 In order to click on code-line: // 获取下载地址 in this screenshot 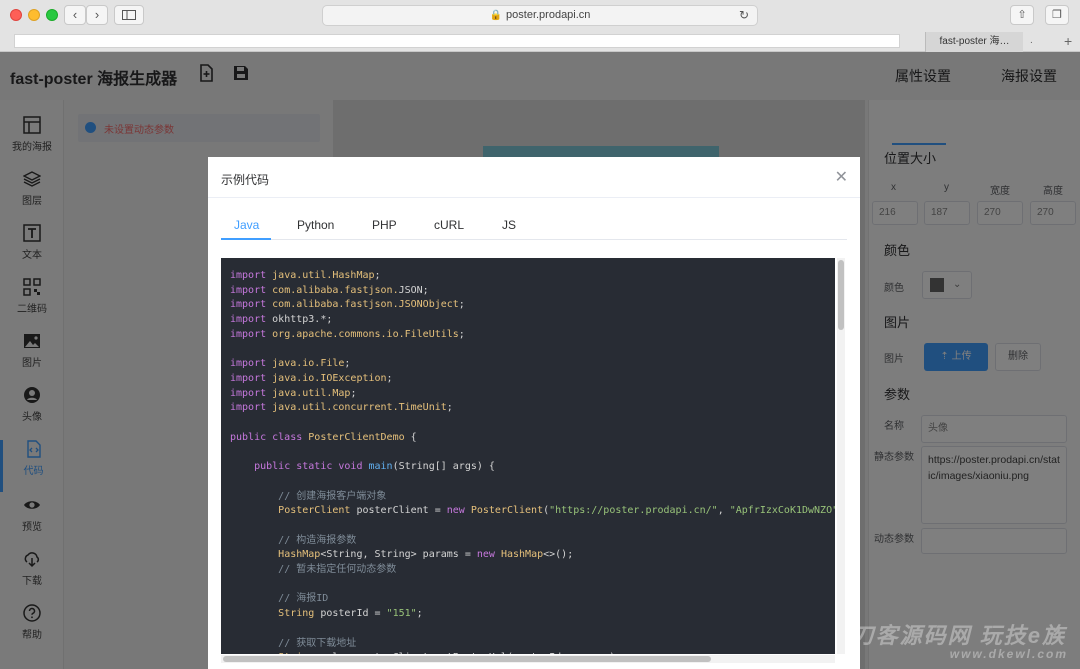, I will do `click(528, 644)`.